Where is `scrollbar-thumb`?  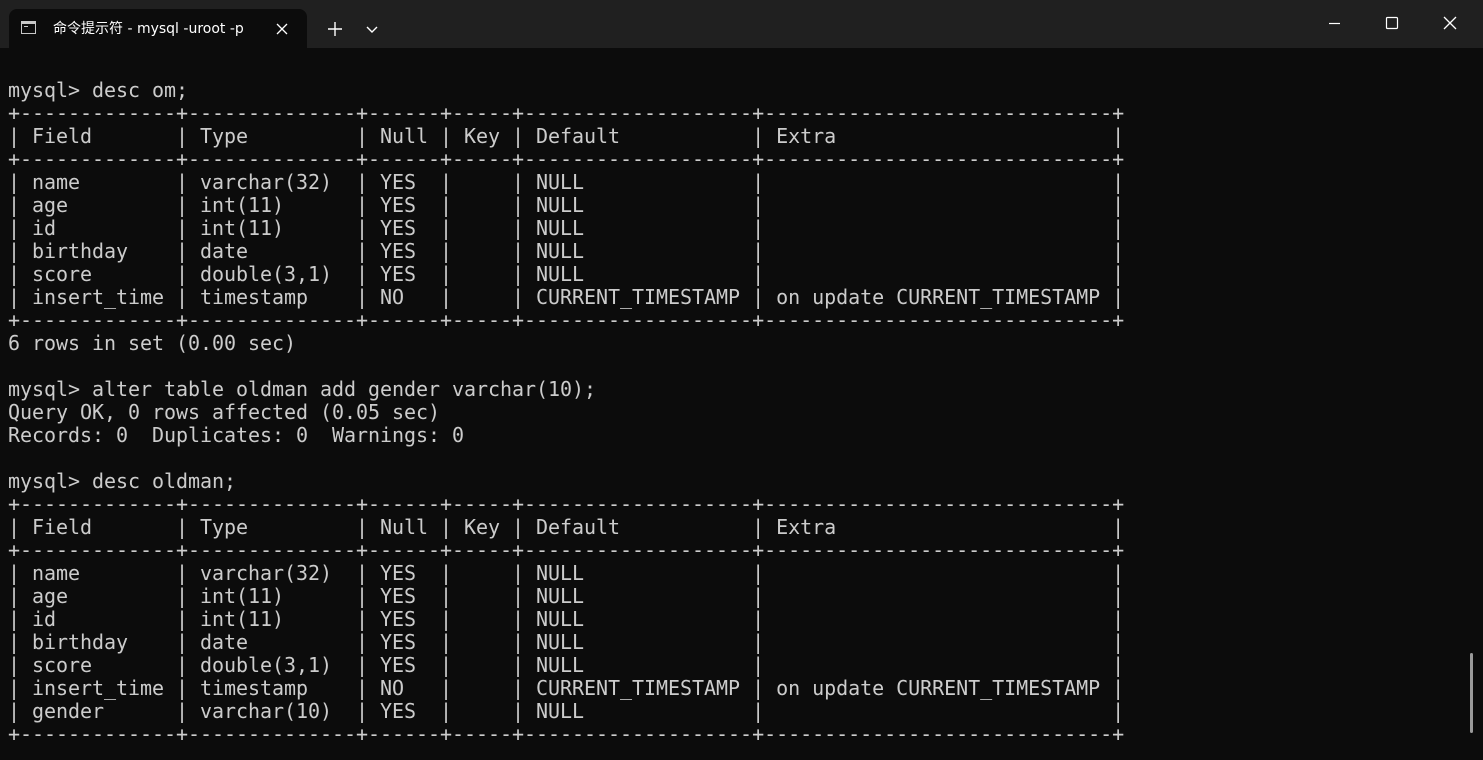 scrollbar-thumb is located at coordinates (1471, 693).